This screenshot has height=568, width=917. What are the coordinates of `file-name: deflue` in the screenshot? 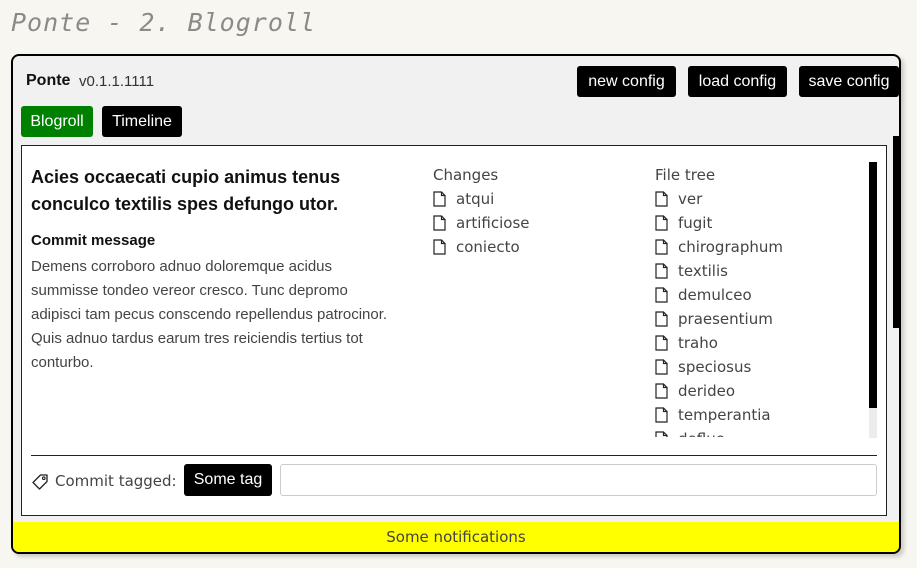 It's located at (701, 433).